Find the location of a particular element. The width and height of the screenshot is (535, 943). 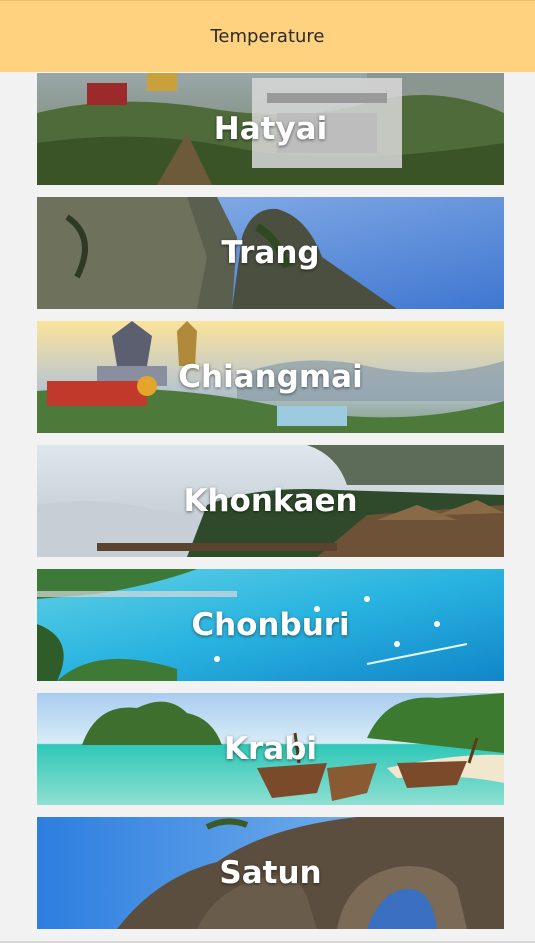

khonkaen-photo is located at coordinates (270, 501).